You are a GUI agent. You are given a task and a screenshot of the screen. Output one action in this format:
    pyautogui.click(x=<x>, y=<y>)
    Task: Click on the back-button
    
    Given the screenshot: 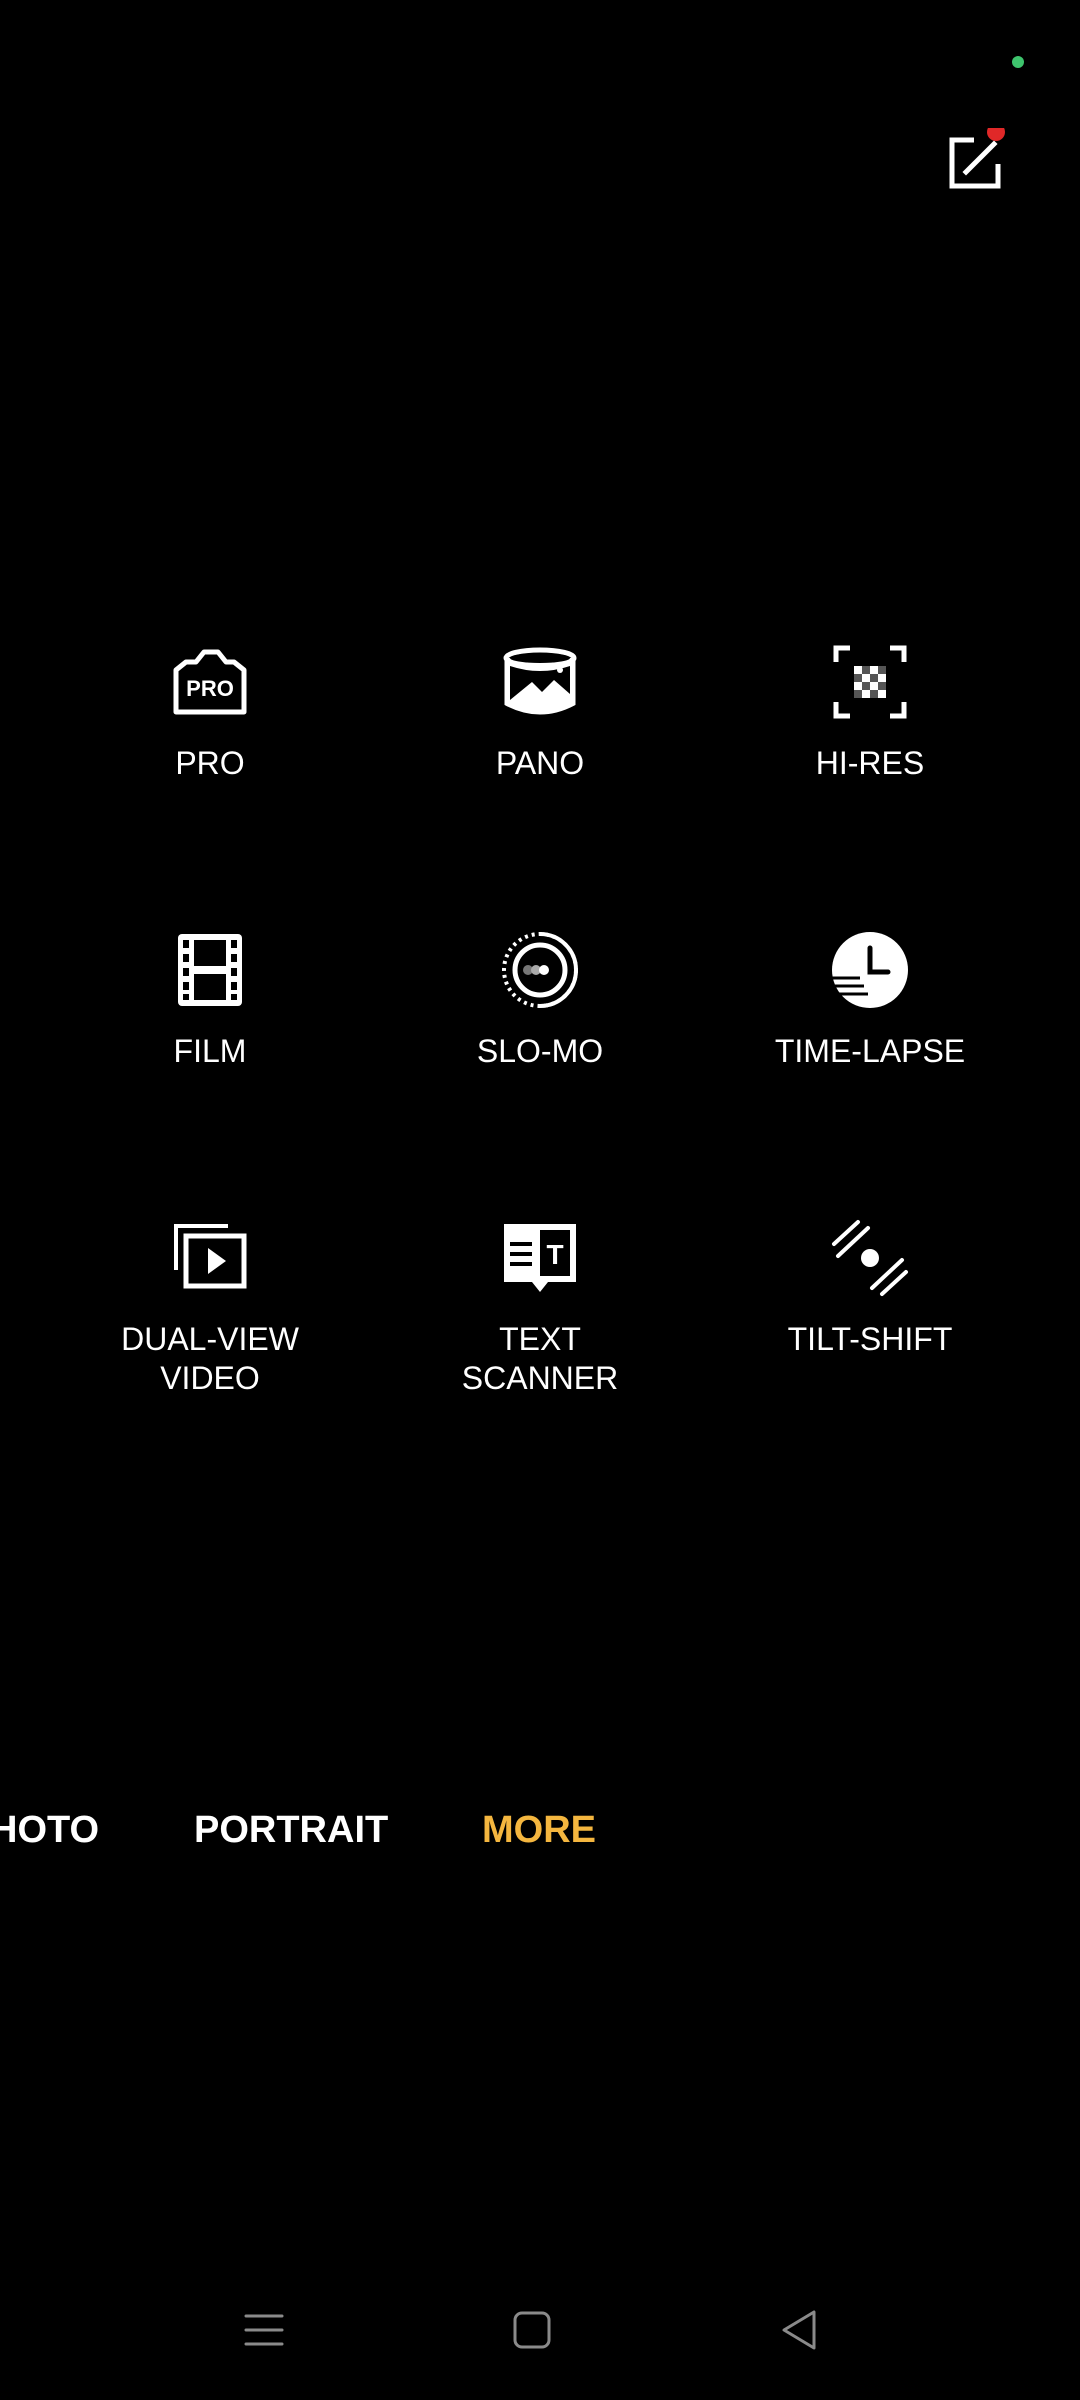 What is the action you would take?
    pyautogui.click(x=800, y=2330)
    